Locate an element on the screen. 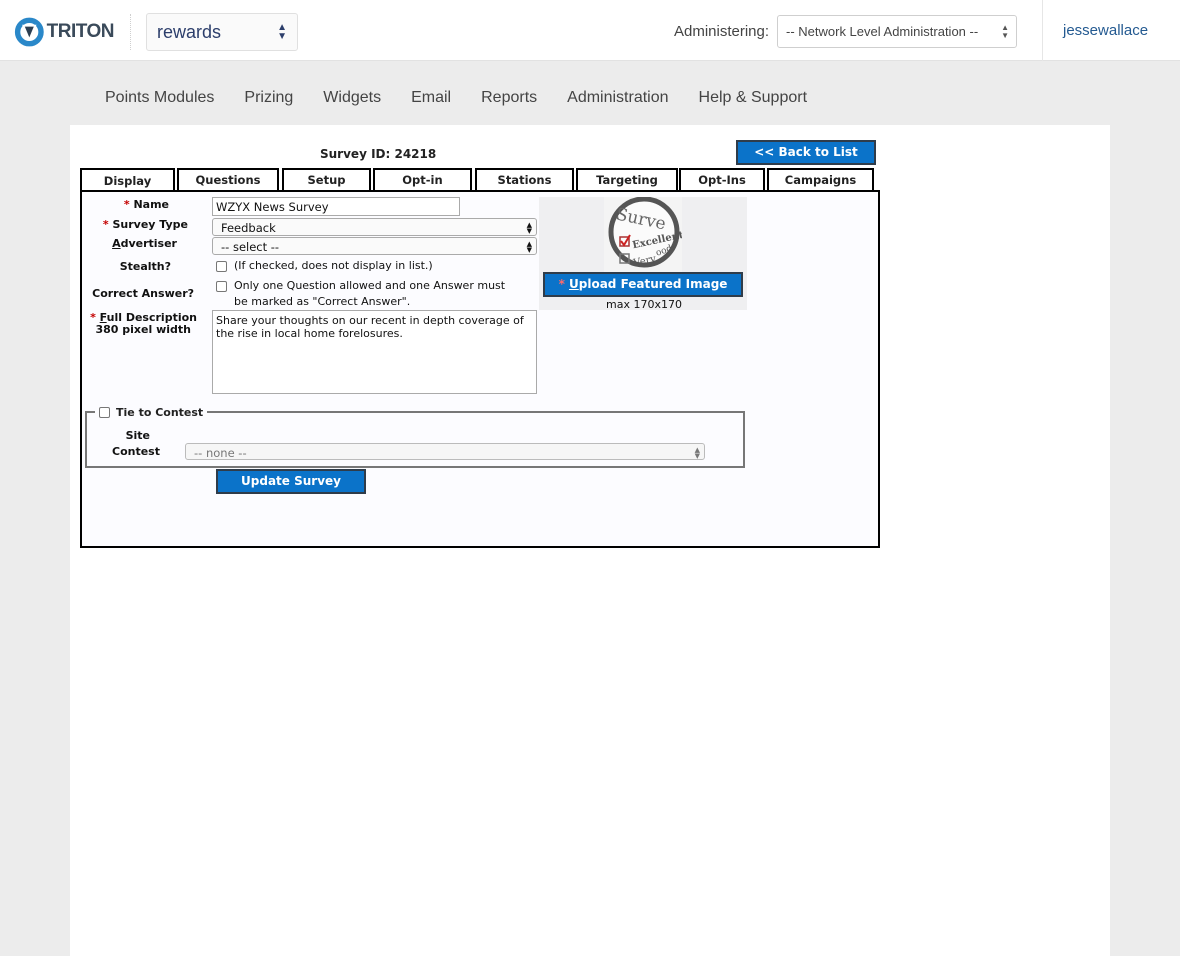 This screenshot has width=1180, height=956. back-to-list-button: << Back to List is located at coordinates (806, 152).